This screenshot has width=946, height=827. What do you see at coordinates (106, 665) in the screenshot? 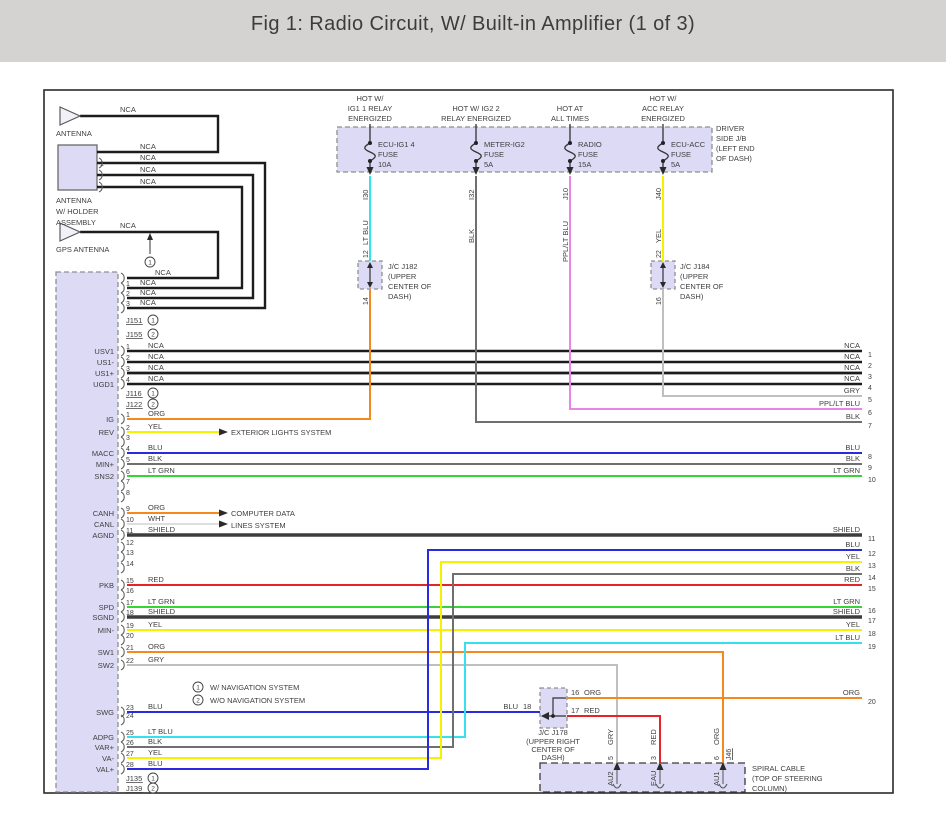
I see `label: SW2` at bounding box center [106, 665].